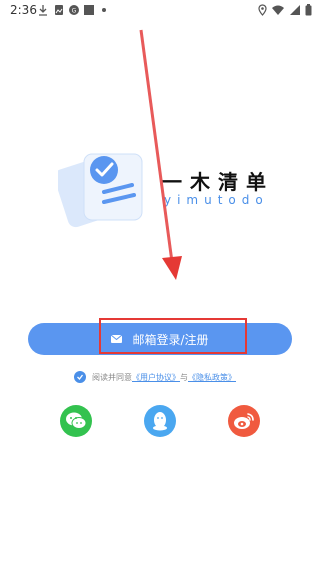 The width and height of the screenshot is (320, 568). Describe the element at coordinates (43, 10) in the screenshot. I see `download-icon` at that location.